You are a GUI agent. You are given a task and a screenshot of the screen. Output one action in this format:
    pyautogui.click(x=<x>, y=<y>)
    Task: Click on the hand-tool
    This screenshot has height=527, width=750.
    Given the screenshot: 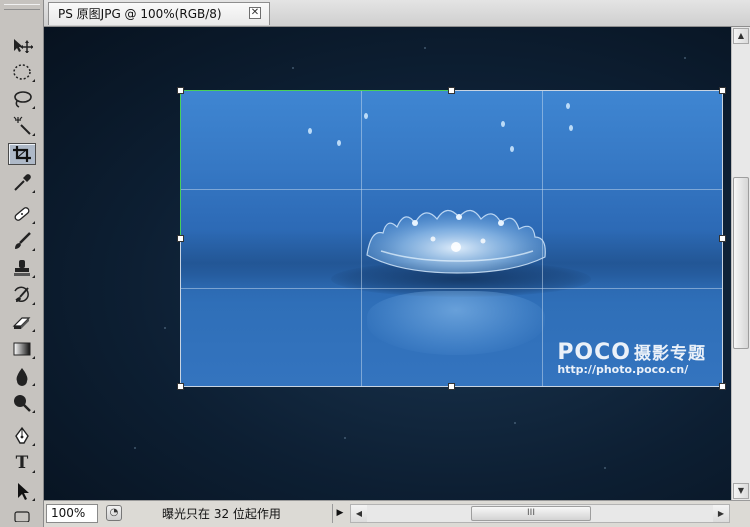 What is the action you would take?
    pyautogui.click(x=22, y=515)
    